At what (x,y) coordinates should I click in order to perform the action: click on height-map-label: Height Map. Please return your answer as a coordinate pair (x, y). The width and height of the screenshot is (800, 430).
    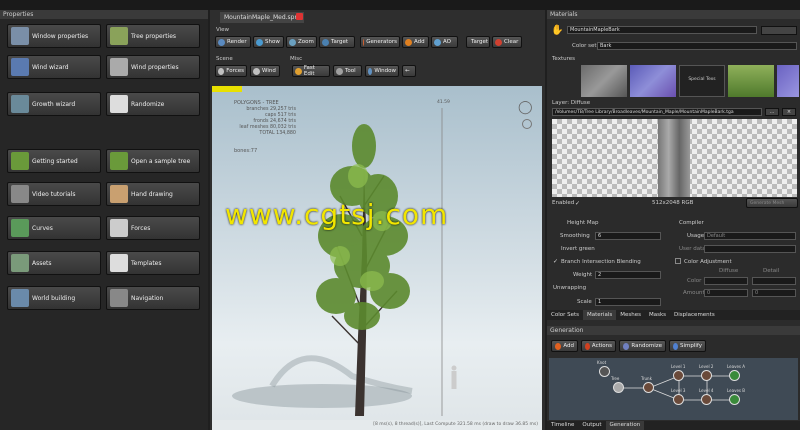
    Looking at the image, I should click on (583, 223).